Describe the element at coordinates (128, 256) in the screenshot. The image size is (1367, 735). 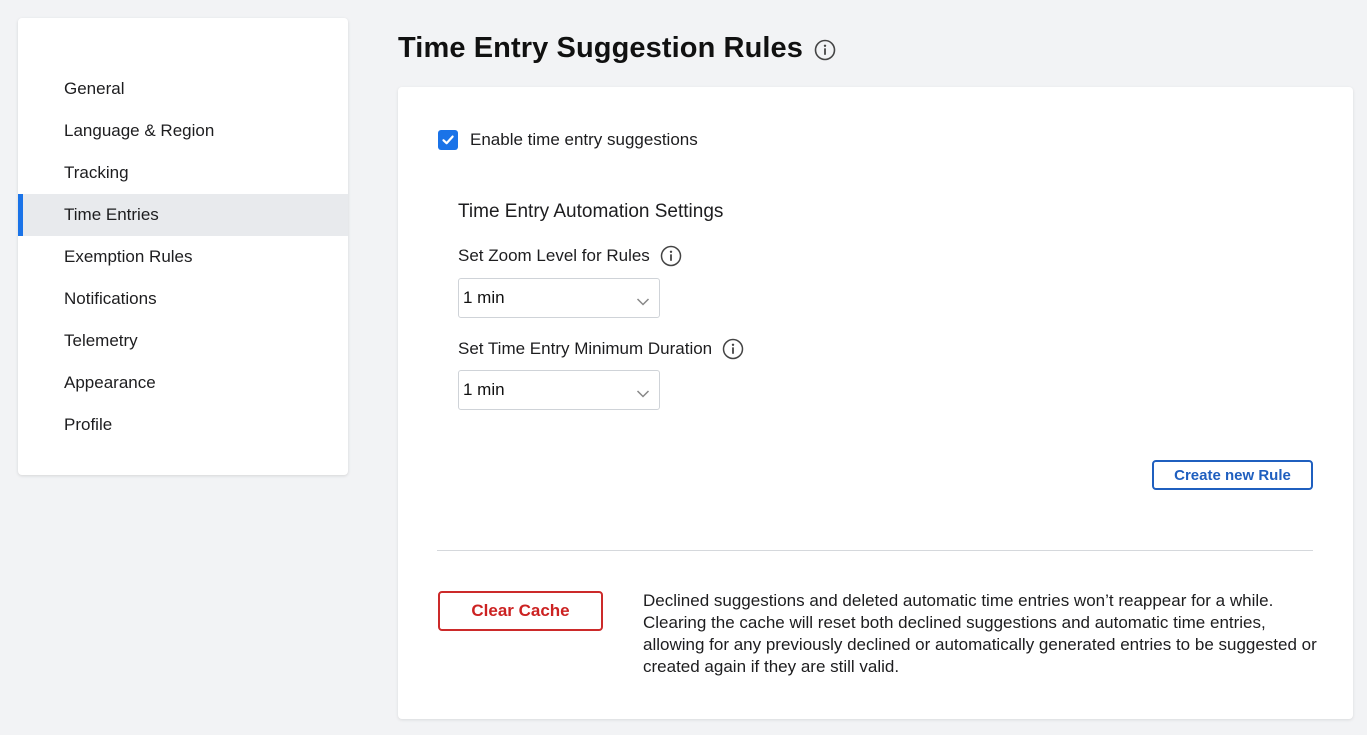
I see `sidebar-item-label: Exemption Rules` at that location.